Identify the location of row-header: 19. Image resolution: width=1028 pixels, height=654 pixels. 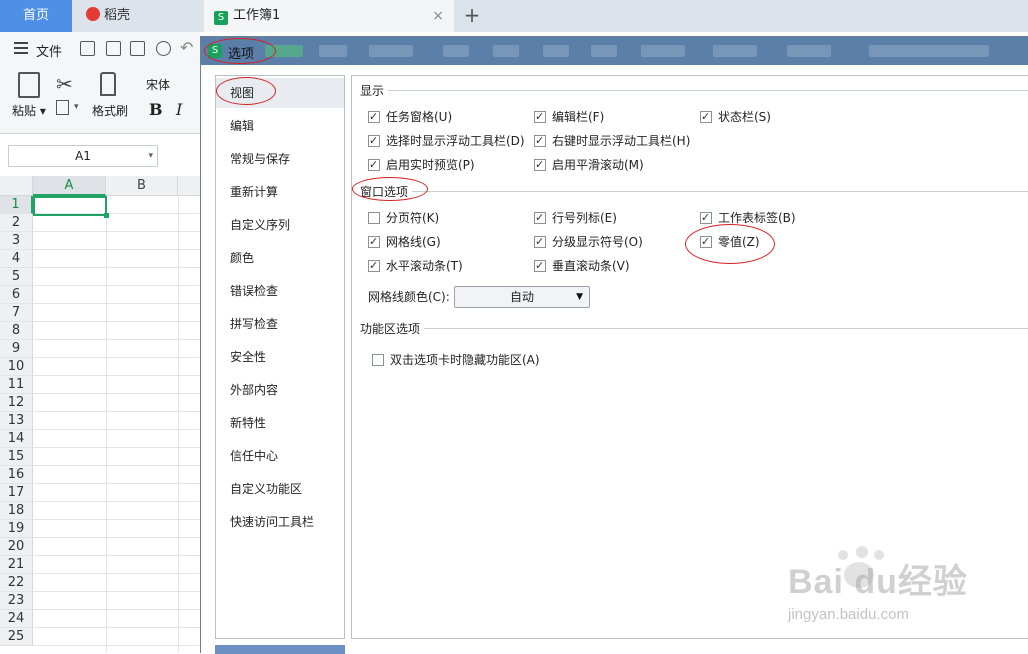
(16, 529).